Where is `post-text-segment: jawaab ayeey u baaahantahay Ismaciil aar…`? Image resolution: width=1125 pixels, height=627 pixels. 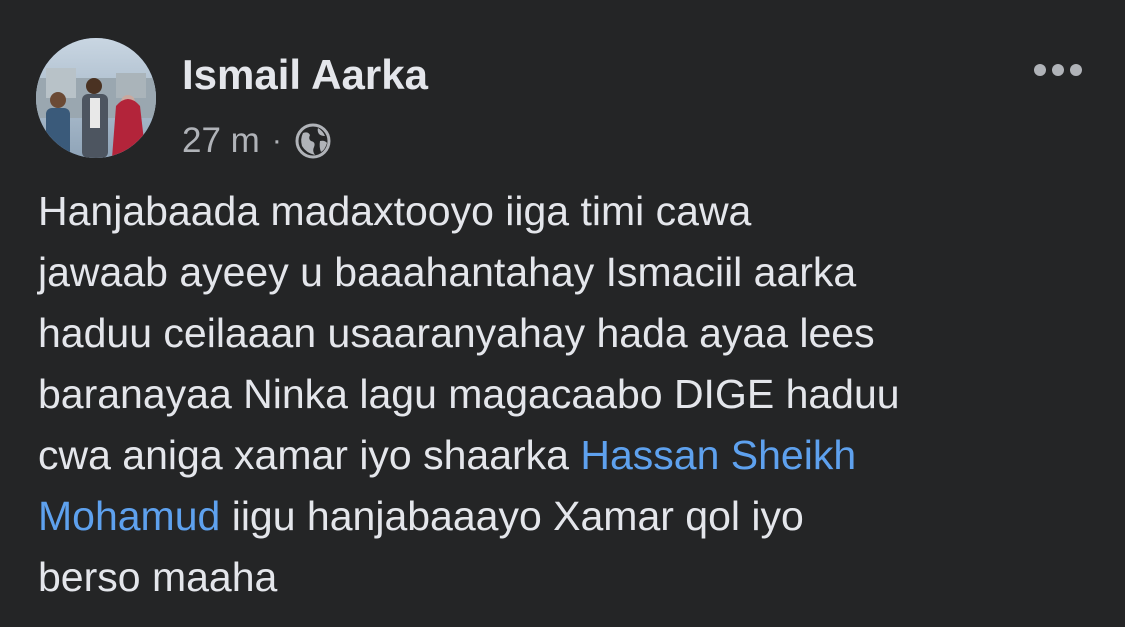
post-text-segment: jawaab ayeey u baaahantahay Ismaciil aar… is located at coordinates (447, 272).